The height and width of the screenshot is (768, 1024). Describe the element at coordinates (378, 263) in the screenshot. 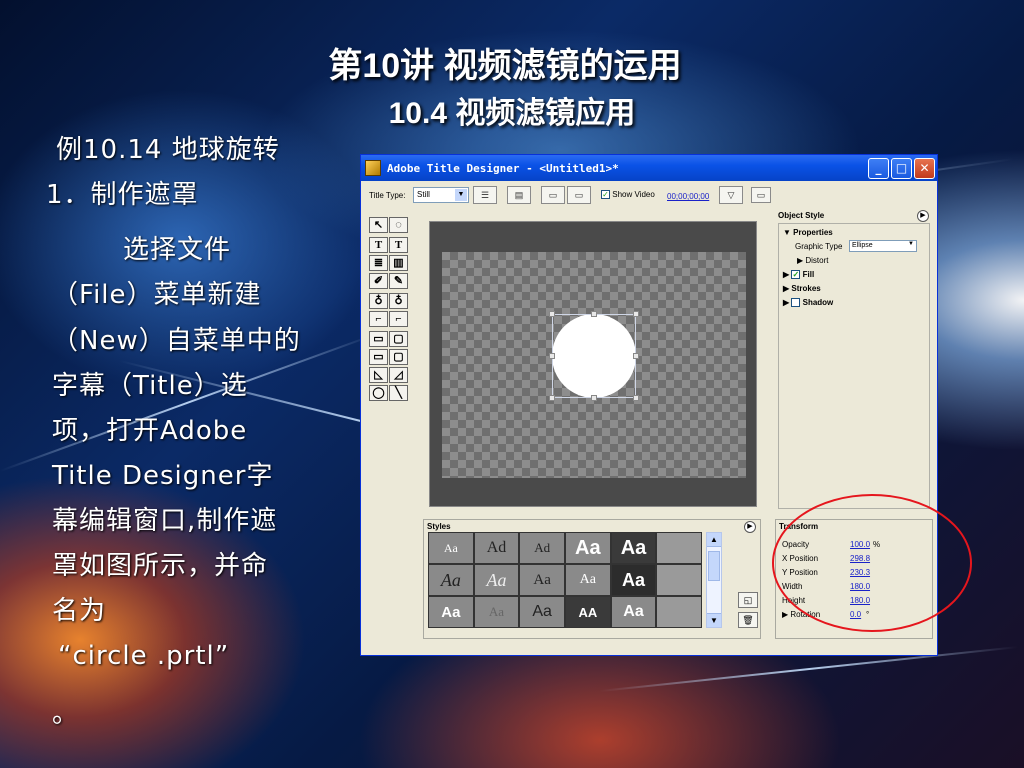

I see `area-type-tool: ≣` at that location.